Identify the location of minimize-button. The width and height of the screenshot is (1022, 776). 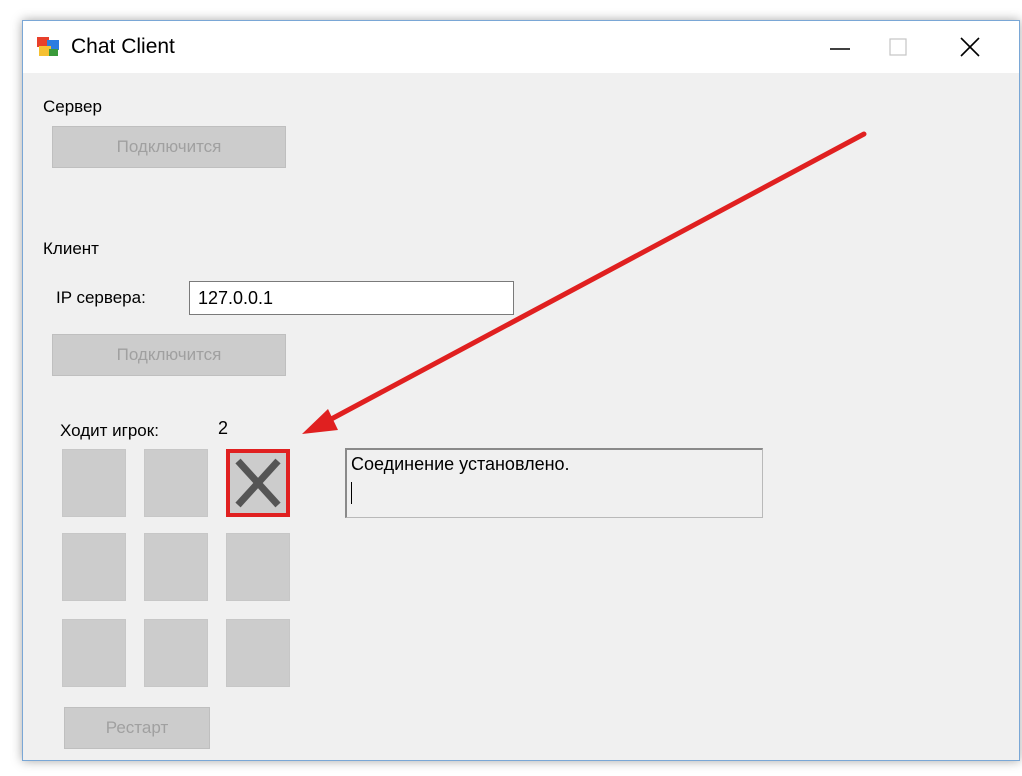
(840, 47).